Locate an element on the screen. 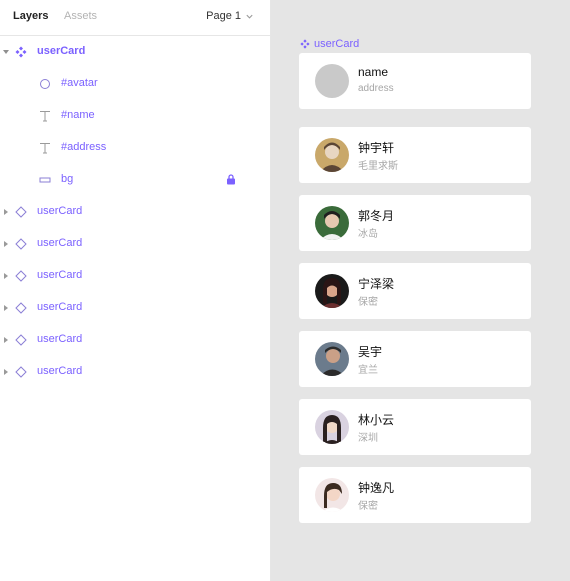 This screenshot has width=570, height=581. card-address: 毛里求斯 is located at coordinates (378, 166).